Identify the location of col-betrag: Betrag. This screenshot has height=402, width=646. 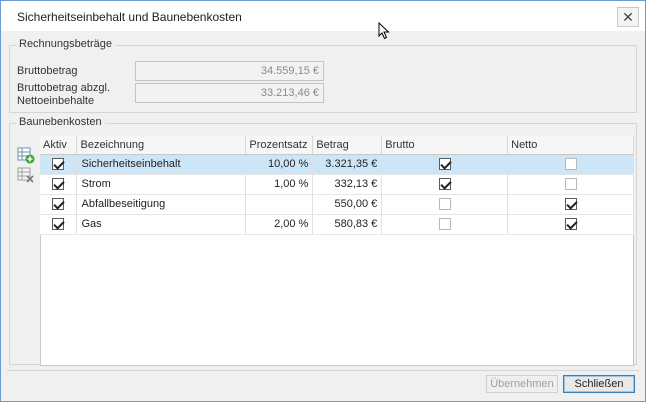
(347, 145).